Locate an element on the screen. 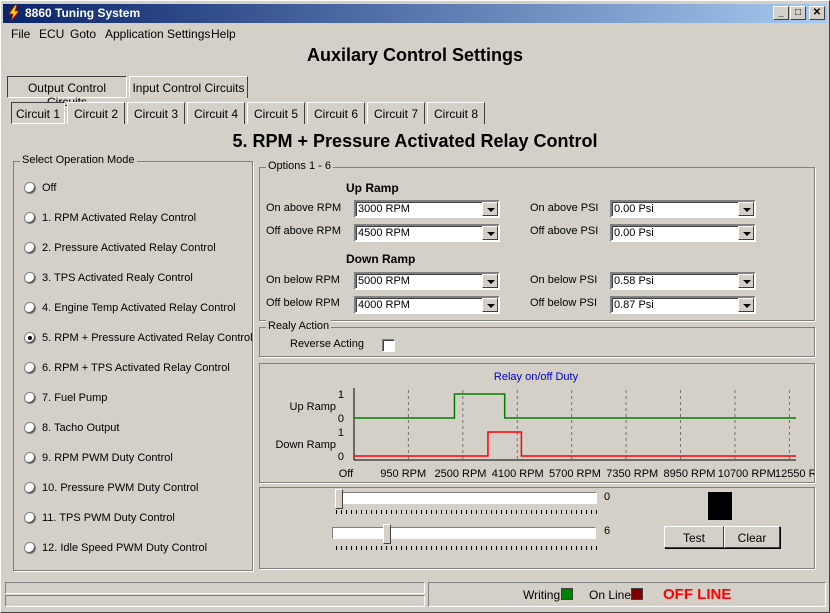 The image size is (830, 613). on-below-psi-select: 0.58 Psi is located at coordinates (683, 281).